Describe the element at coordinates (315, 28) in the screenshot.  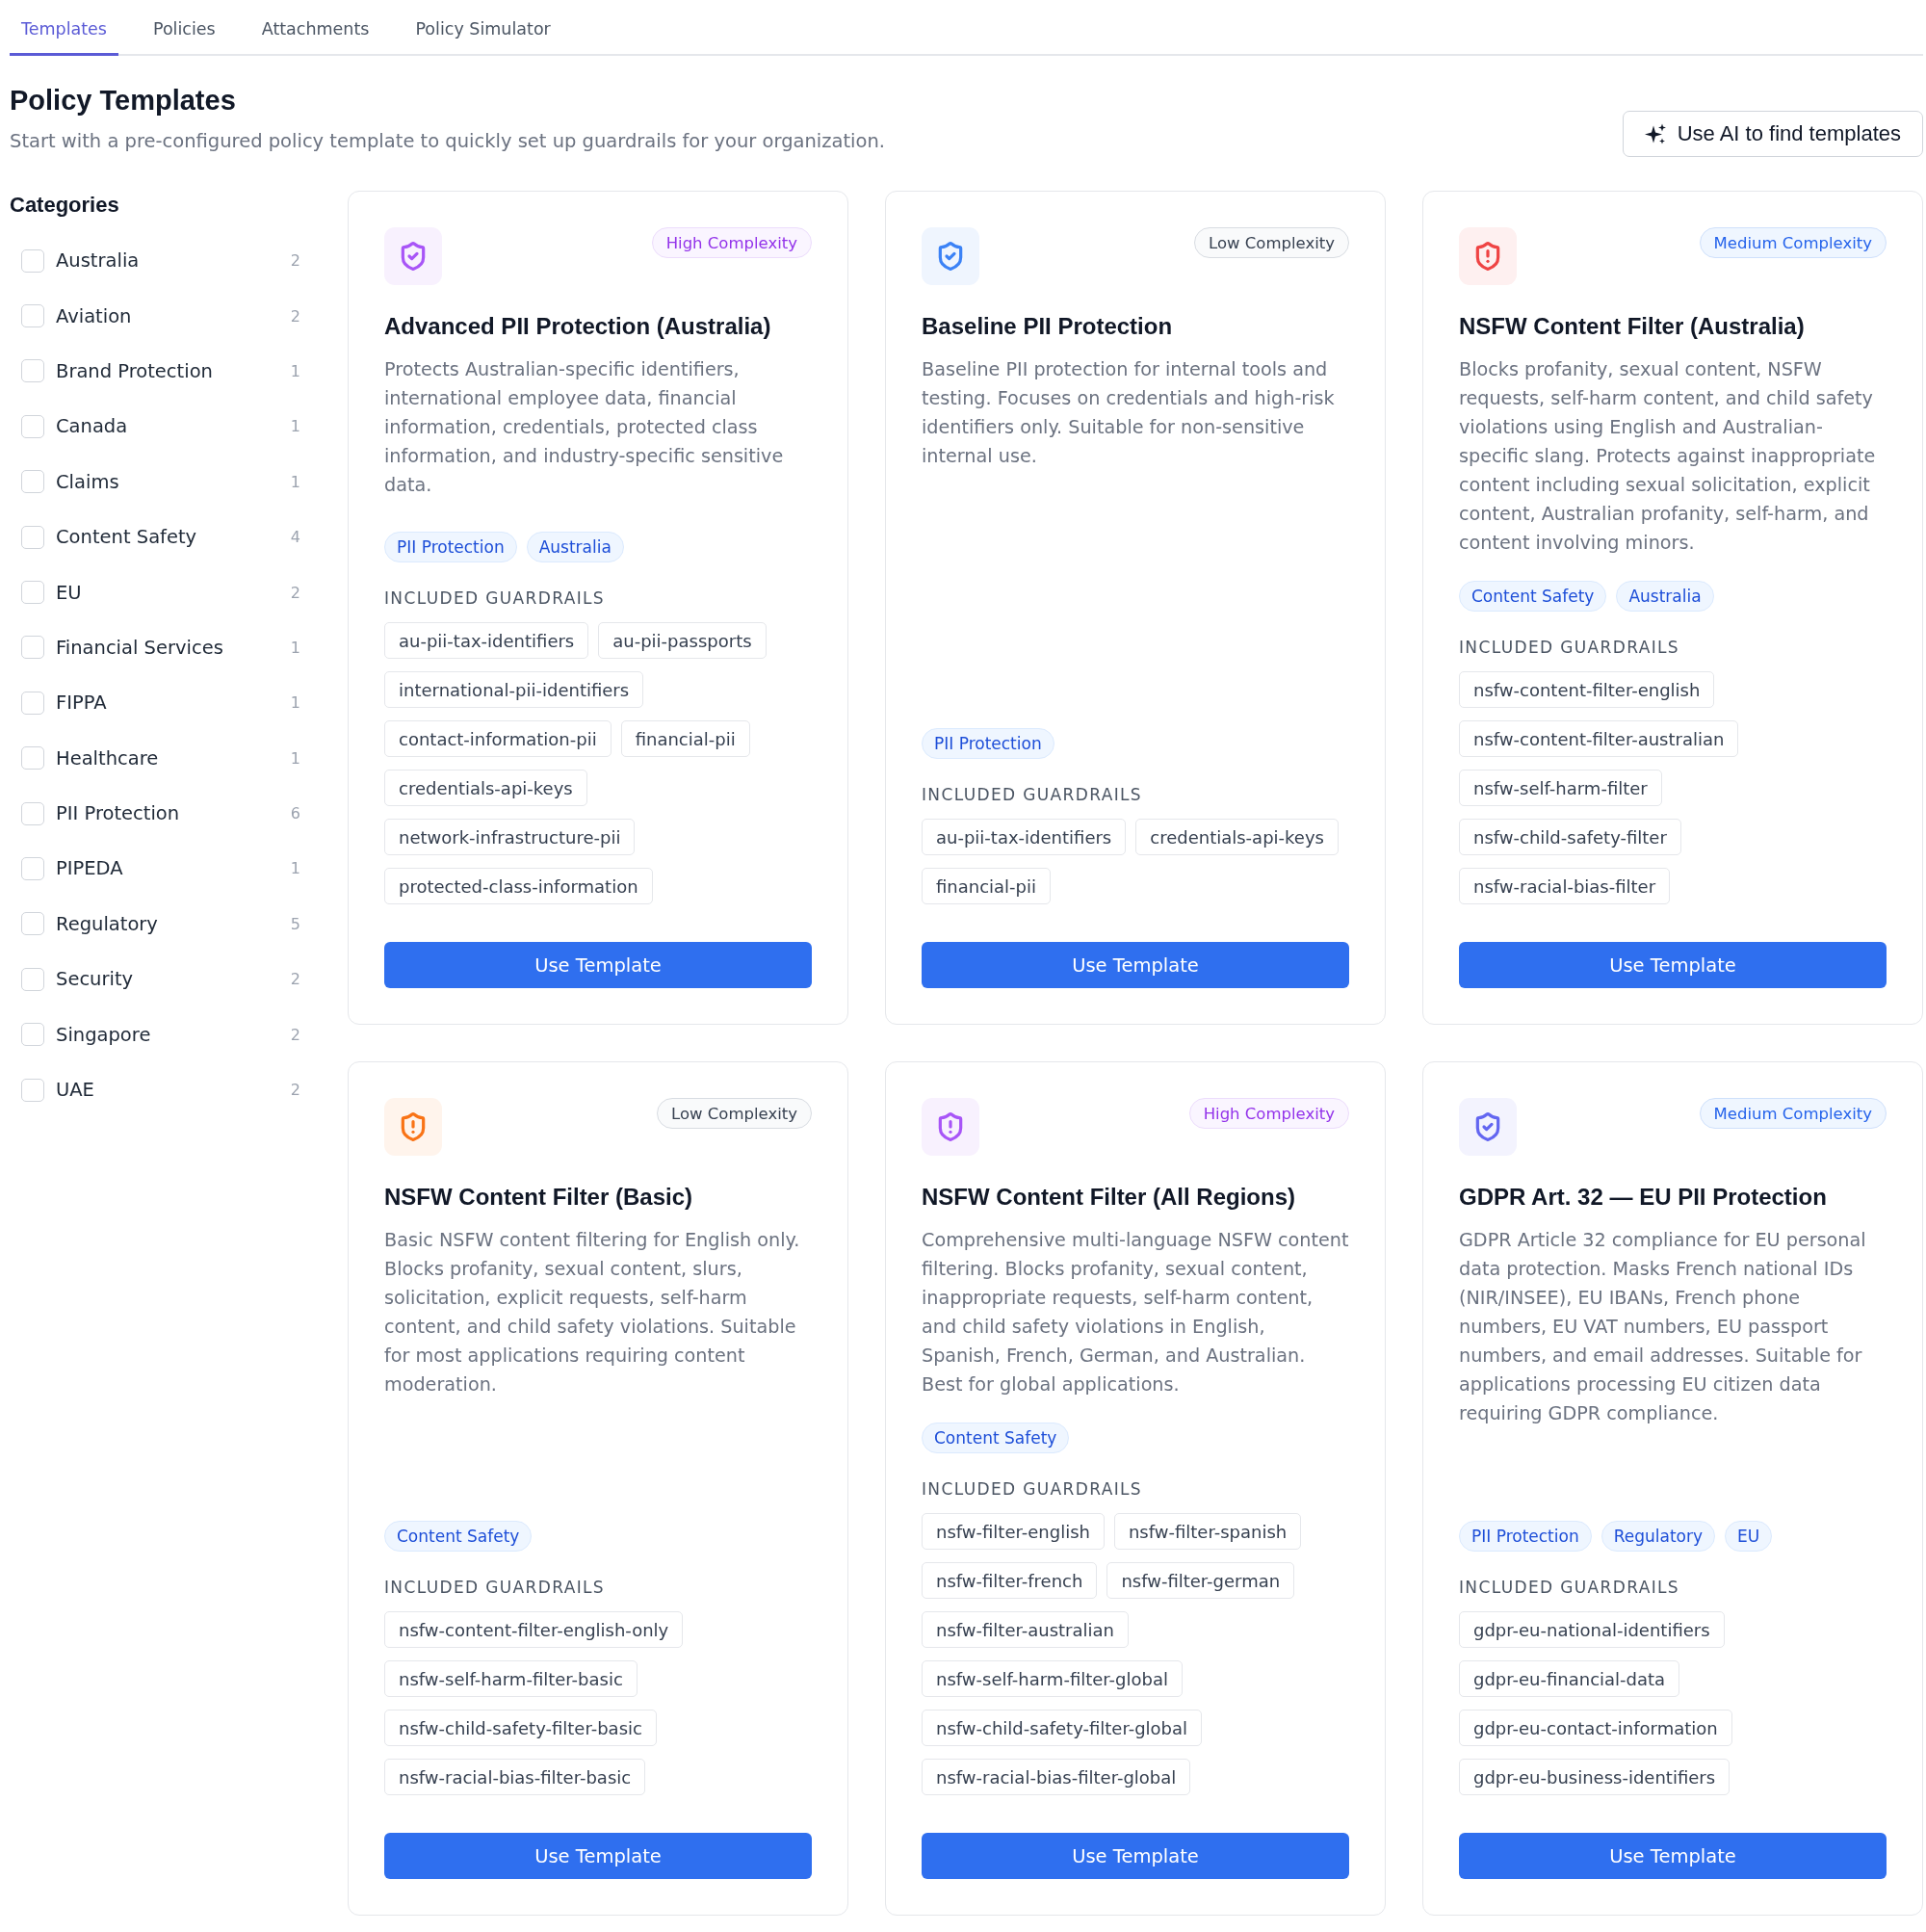
I see `tab: Attachments` at that location.